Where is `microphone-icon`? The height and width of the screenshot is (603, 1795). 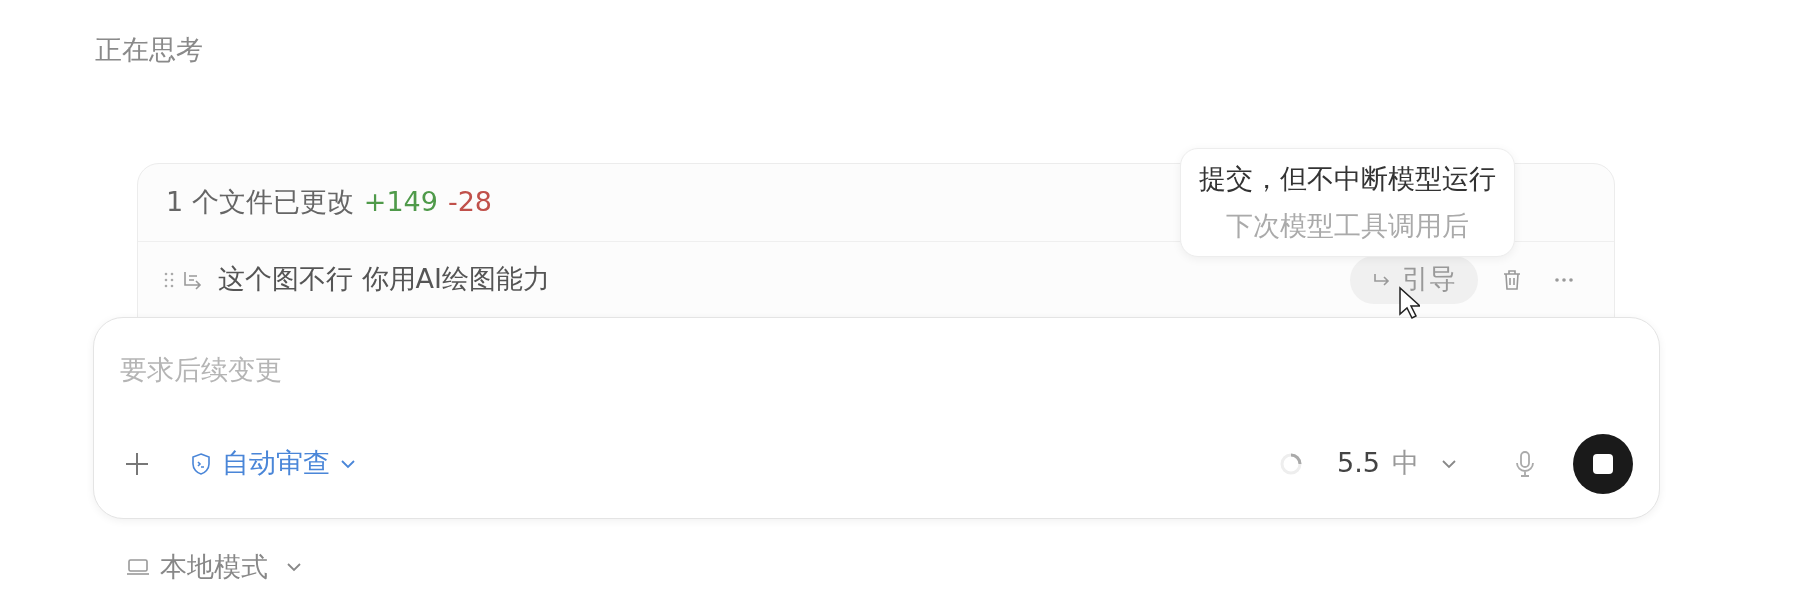
microphone-icon is located at coordinates (1525, 463).